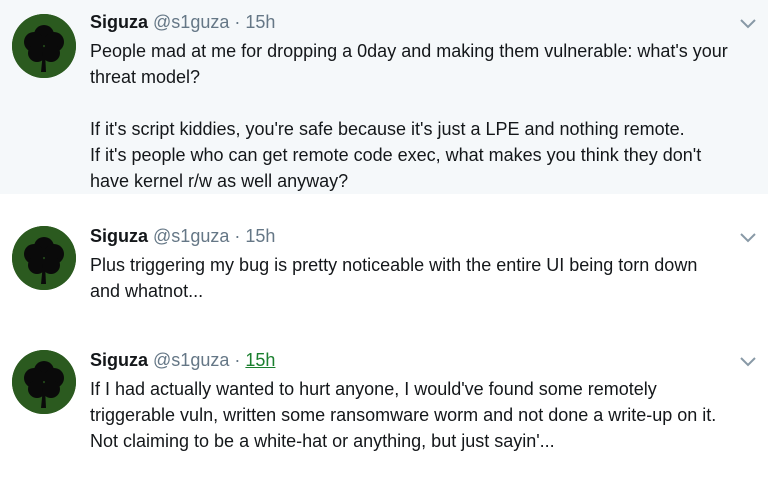  I want to click on tweet-text-line: threat model?, so click(145, 77).